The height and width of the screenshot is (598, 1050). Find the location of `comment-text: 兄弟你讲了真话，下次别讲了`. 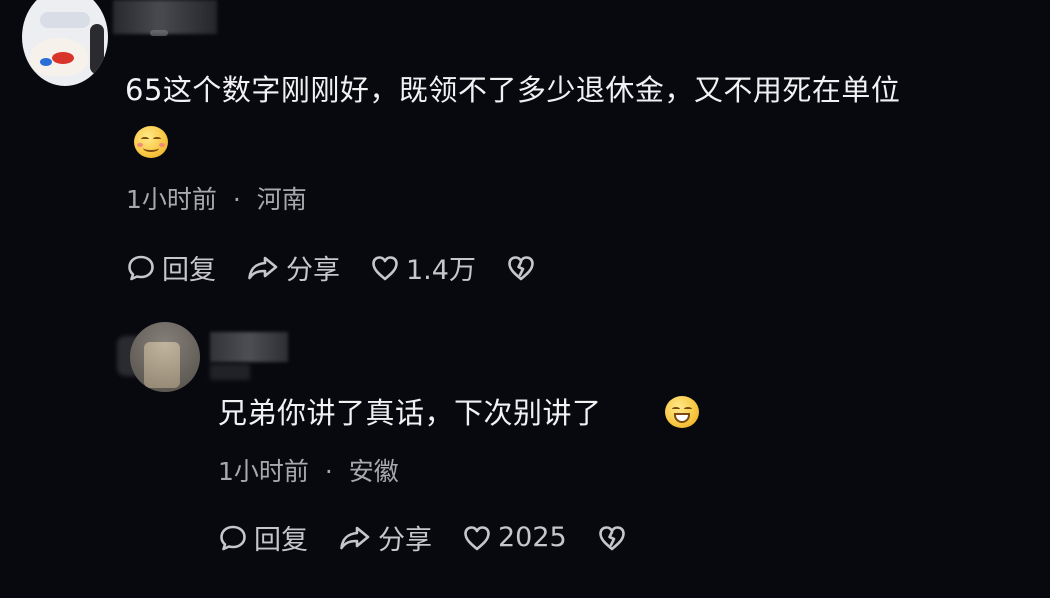

comment-text: 兄弟你讲了真话，下次别讲了 is located at coordinates (410, 413).